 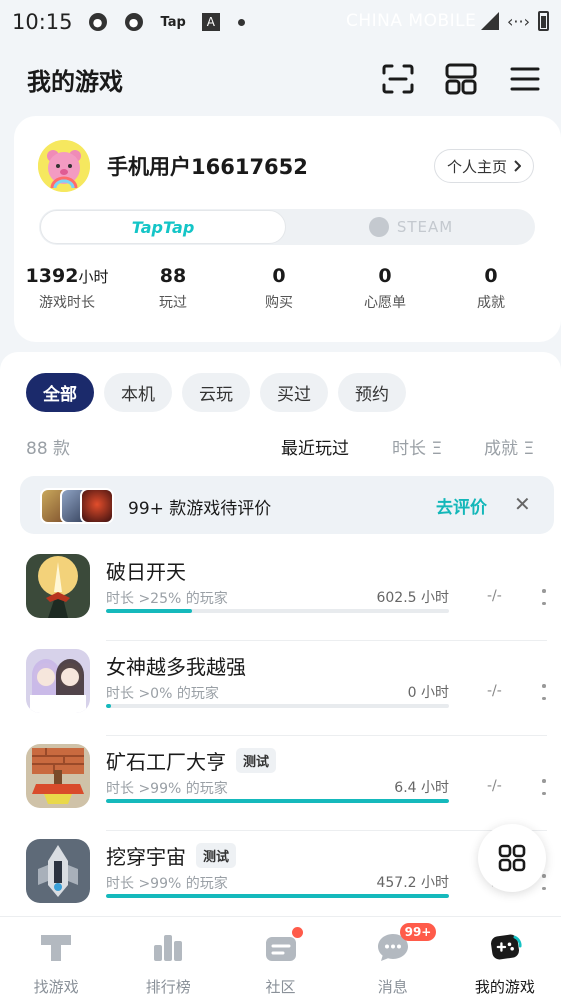 I want to click on battery-icon, so click(x=543, y=21).